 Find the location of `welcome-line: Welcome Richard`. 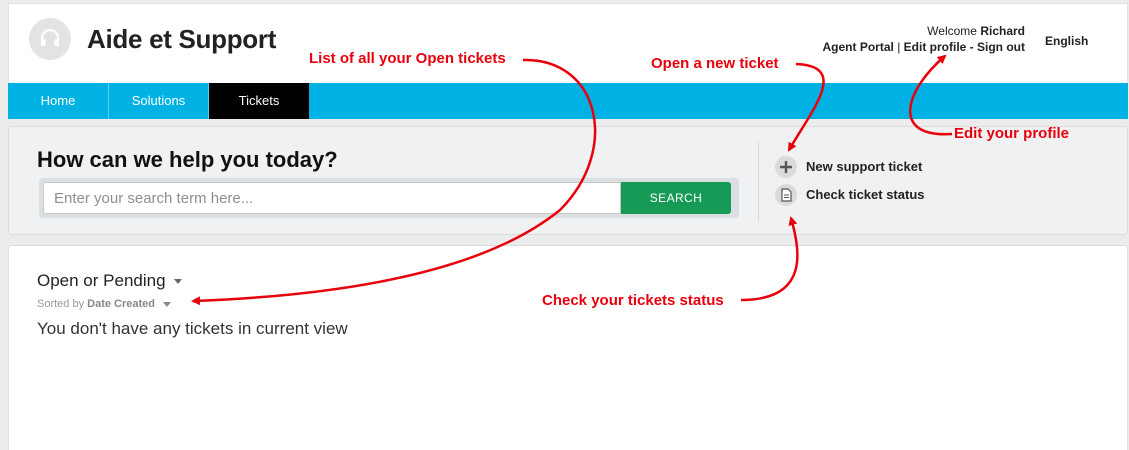

welcome-line: Welcome Richard is located at coordinates (917, 31).